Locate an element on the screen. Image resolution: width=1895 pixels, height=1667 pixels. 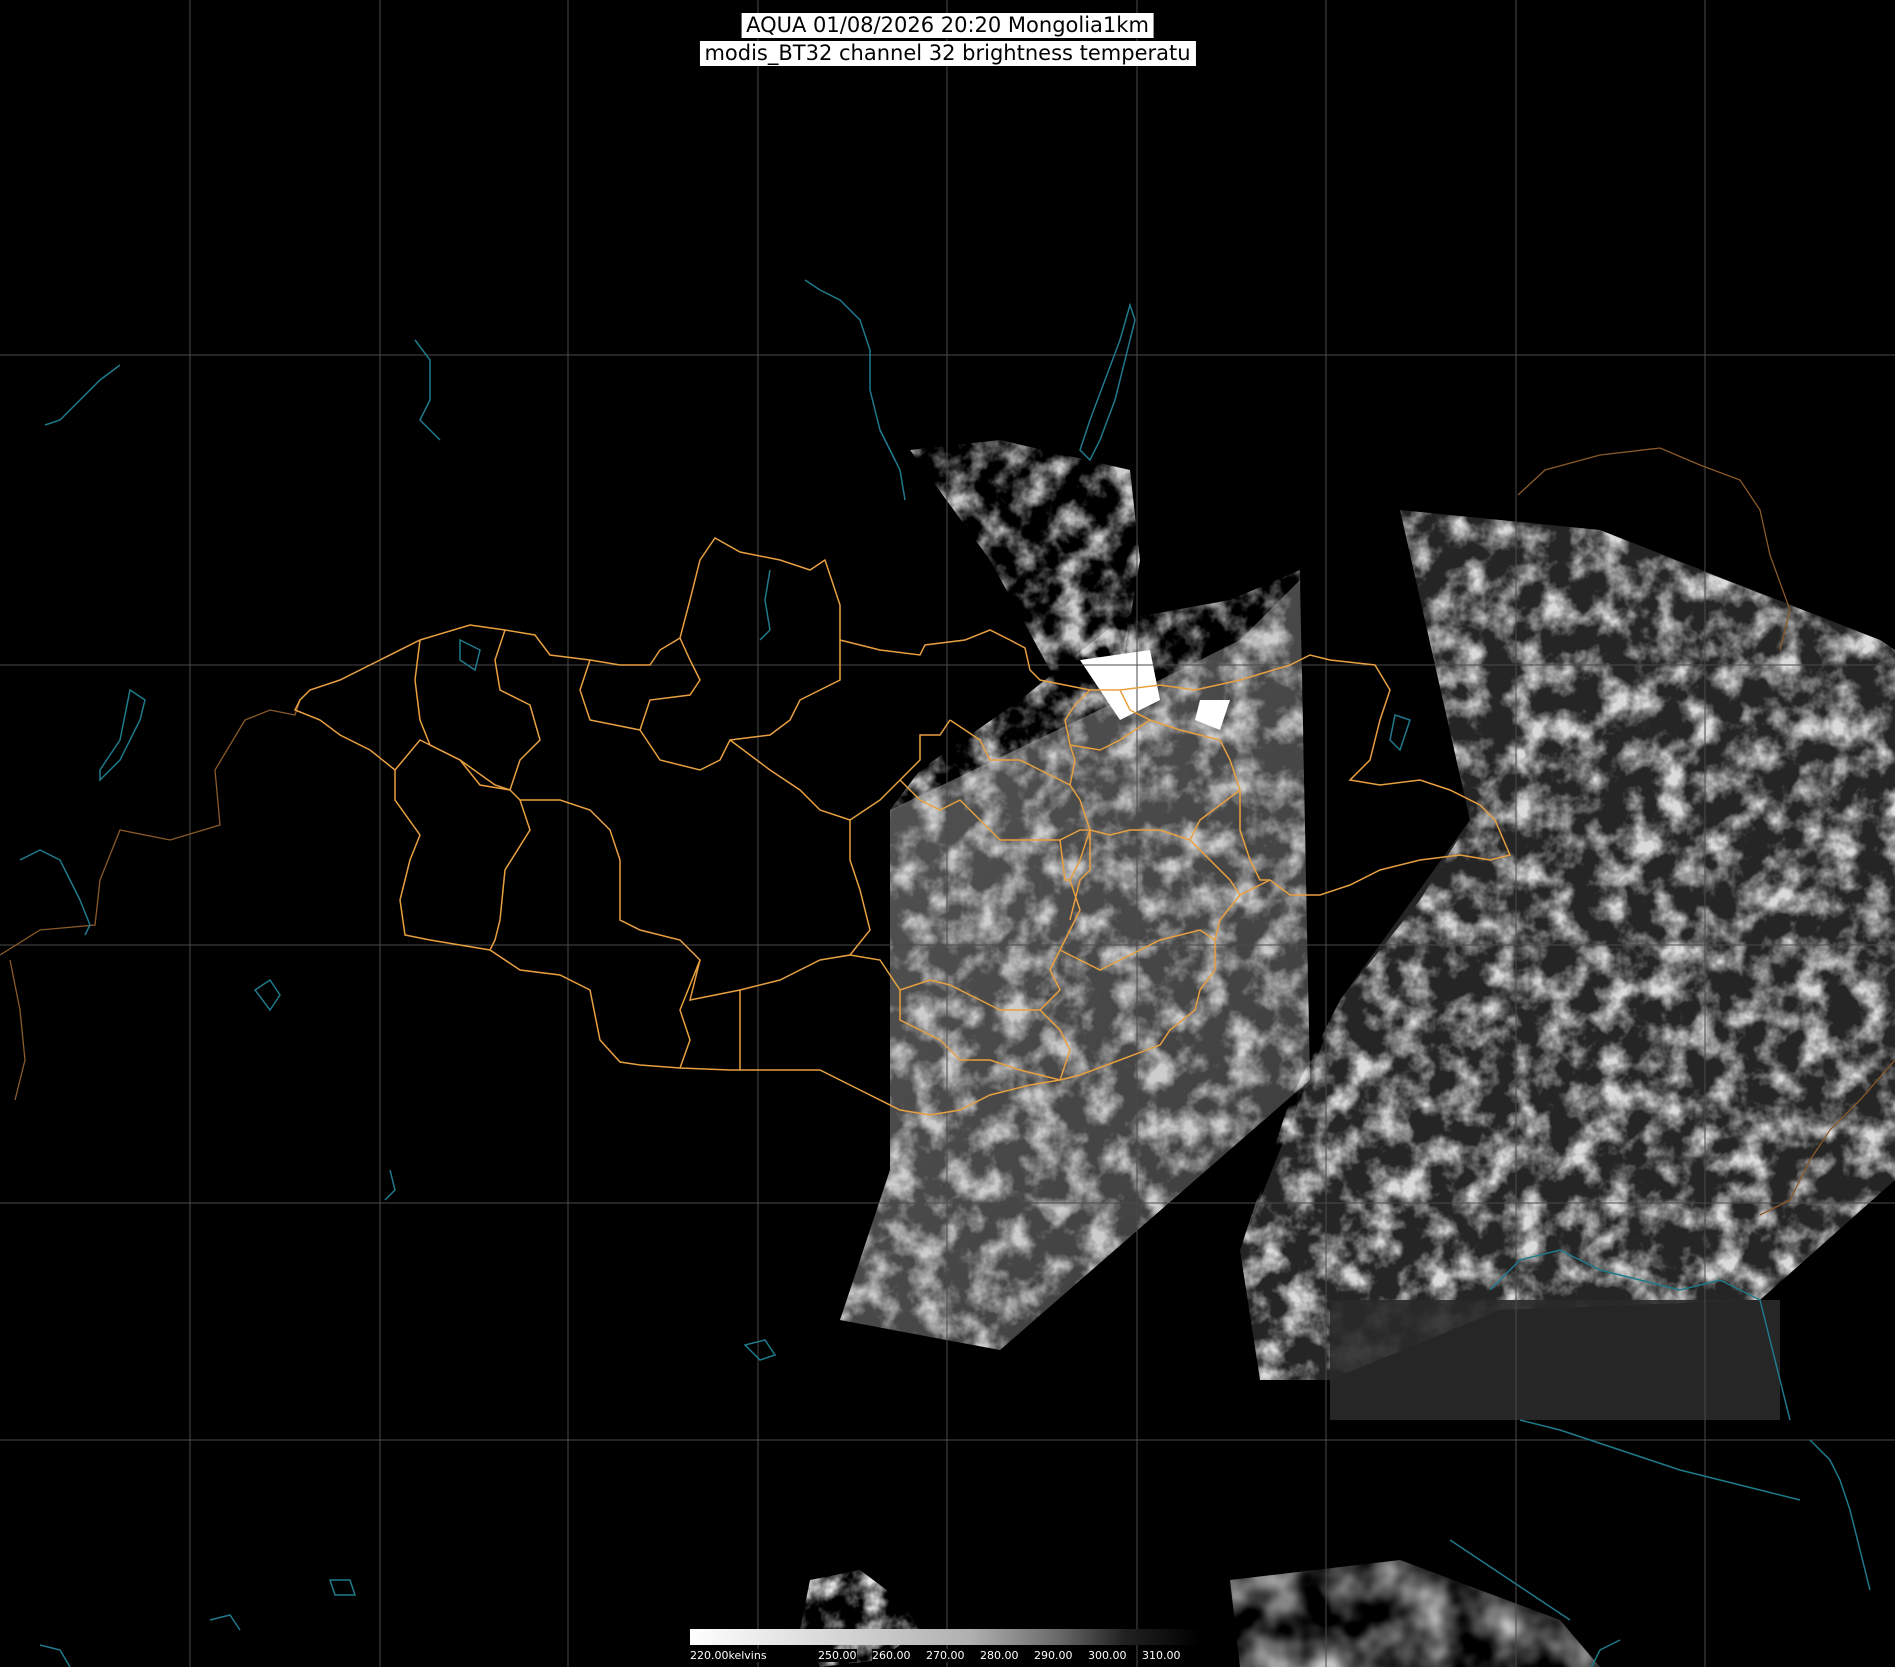
title-line-1: AQUA 01/08/2026 20:20 Mongolia1km is located at coordinates (947, 25).